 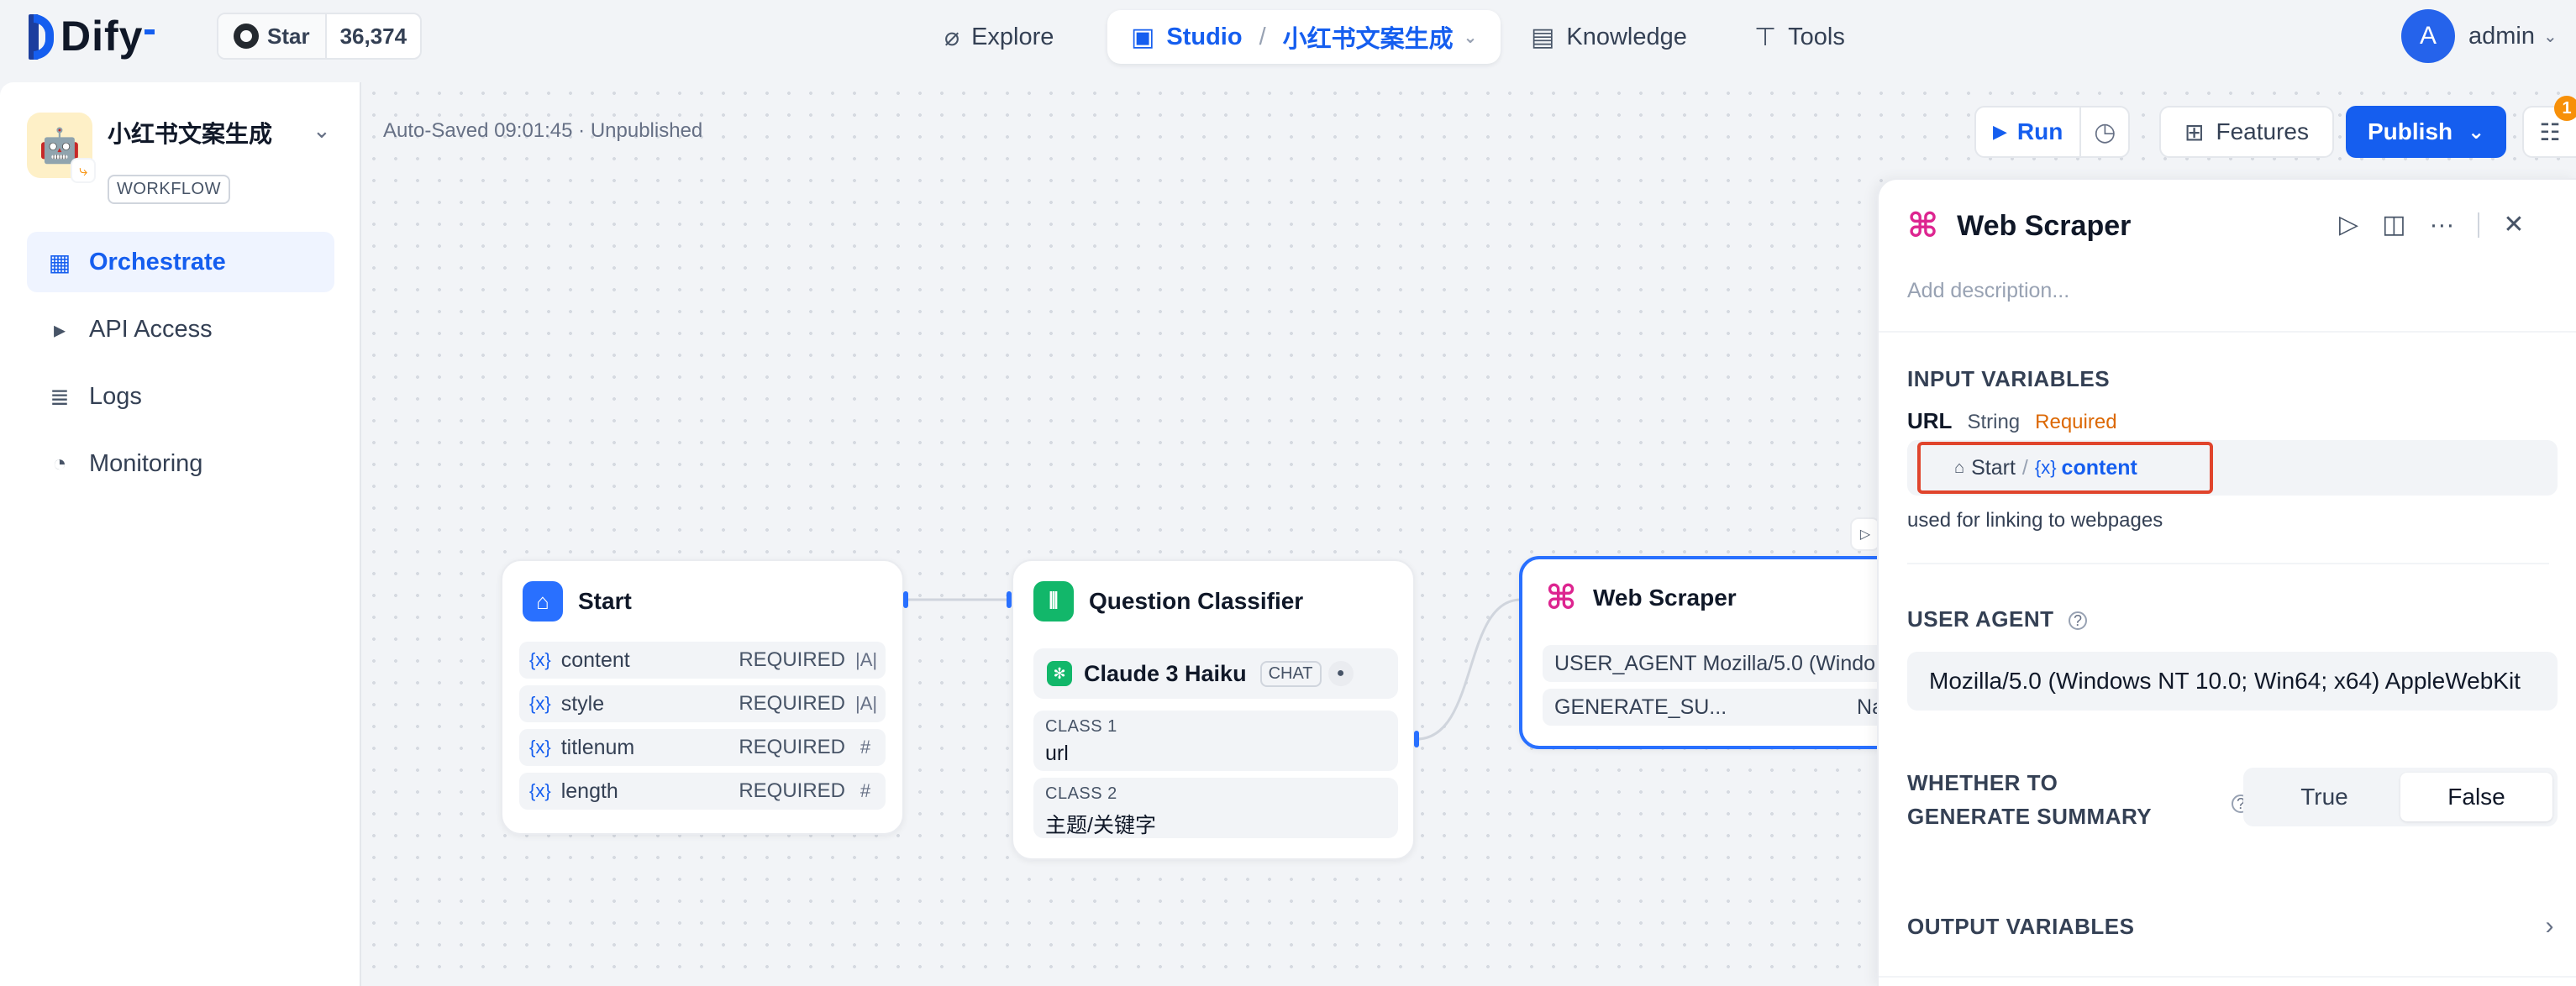 I want to click on file-list-icon: ≣, so click(x=60, y=397).